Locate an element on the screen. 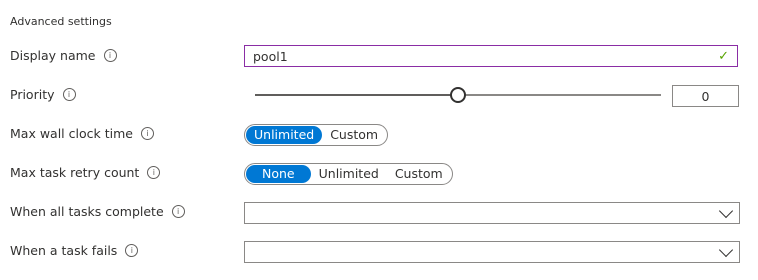  priority-slider-thumb is located at coordinates (458, 95).